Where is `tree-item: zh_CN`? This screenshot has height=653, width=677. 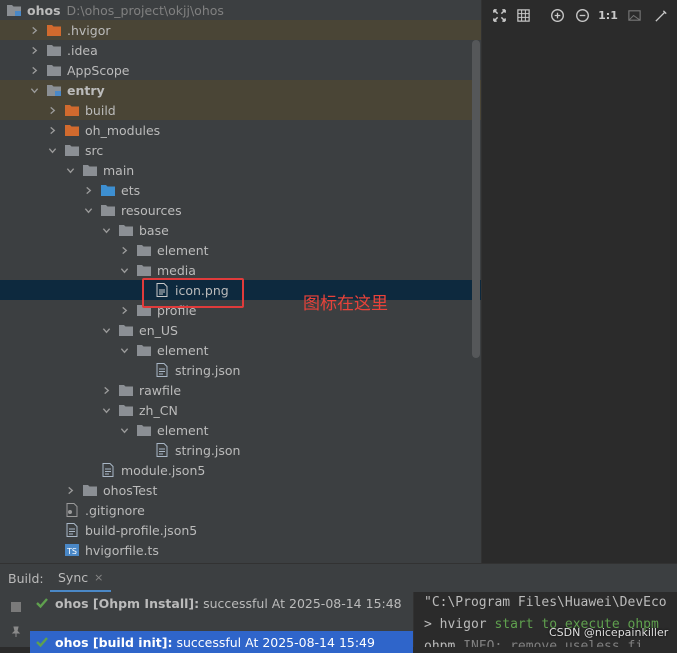 tree-item: zh_CN is located at coordinates (240, 410).